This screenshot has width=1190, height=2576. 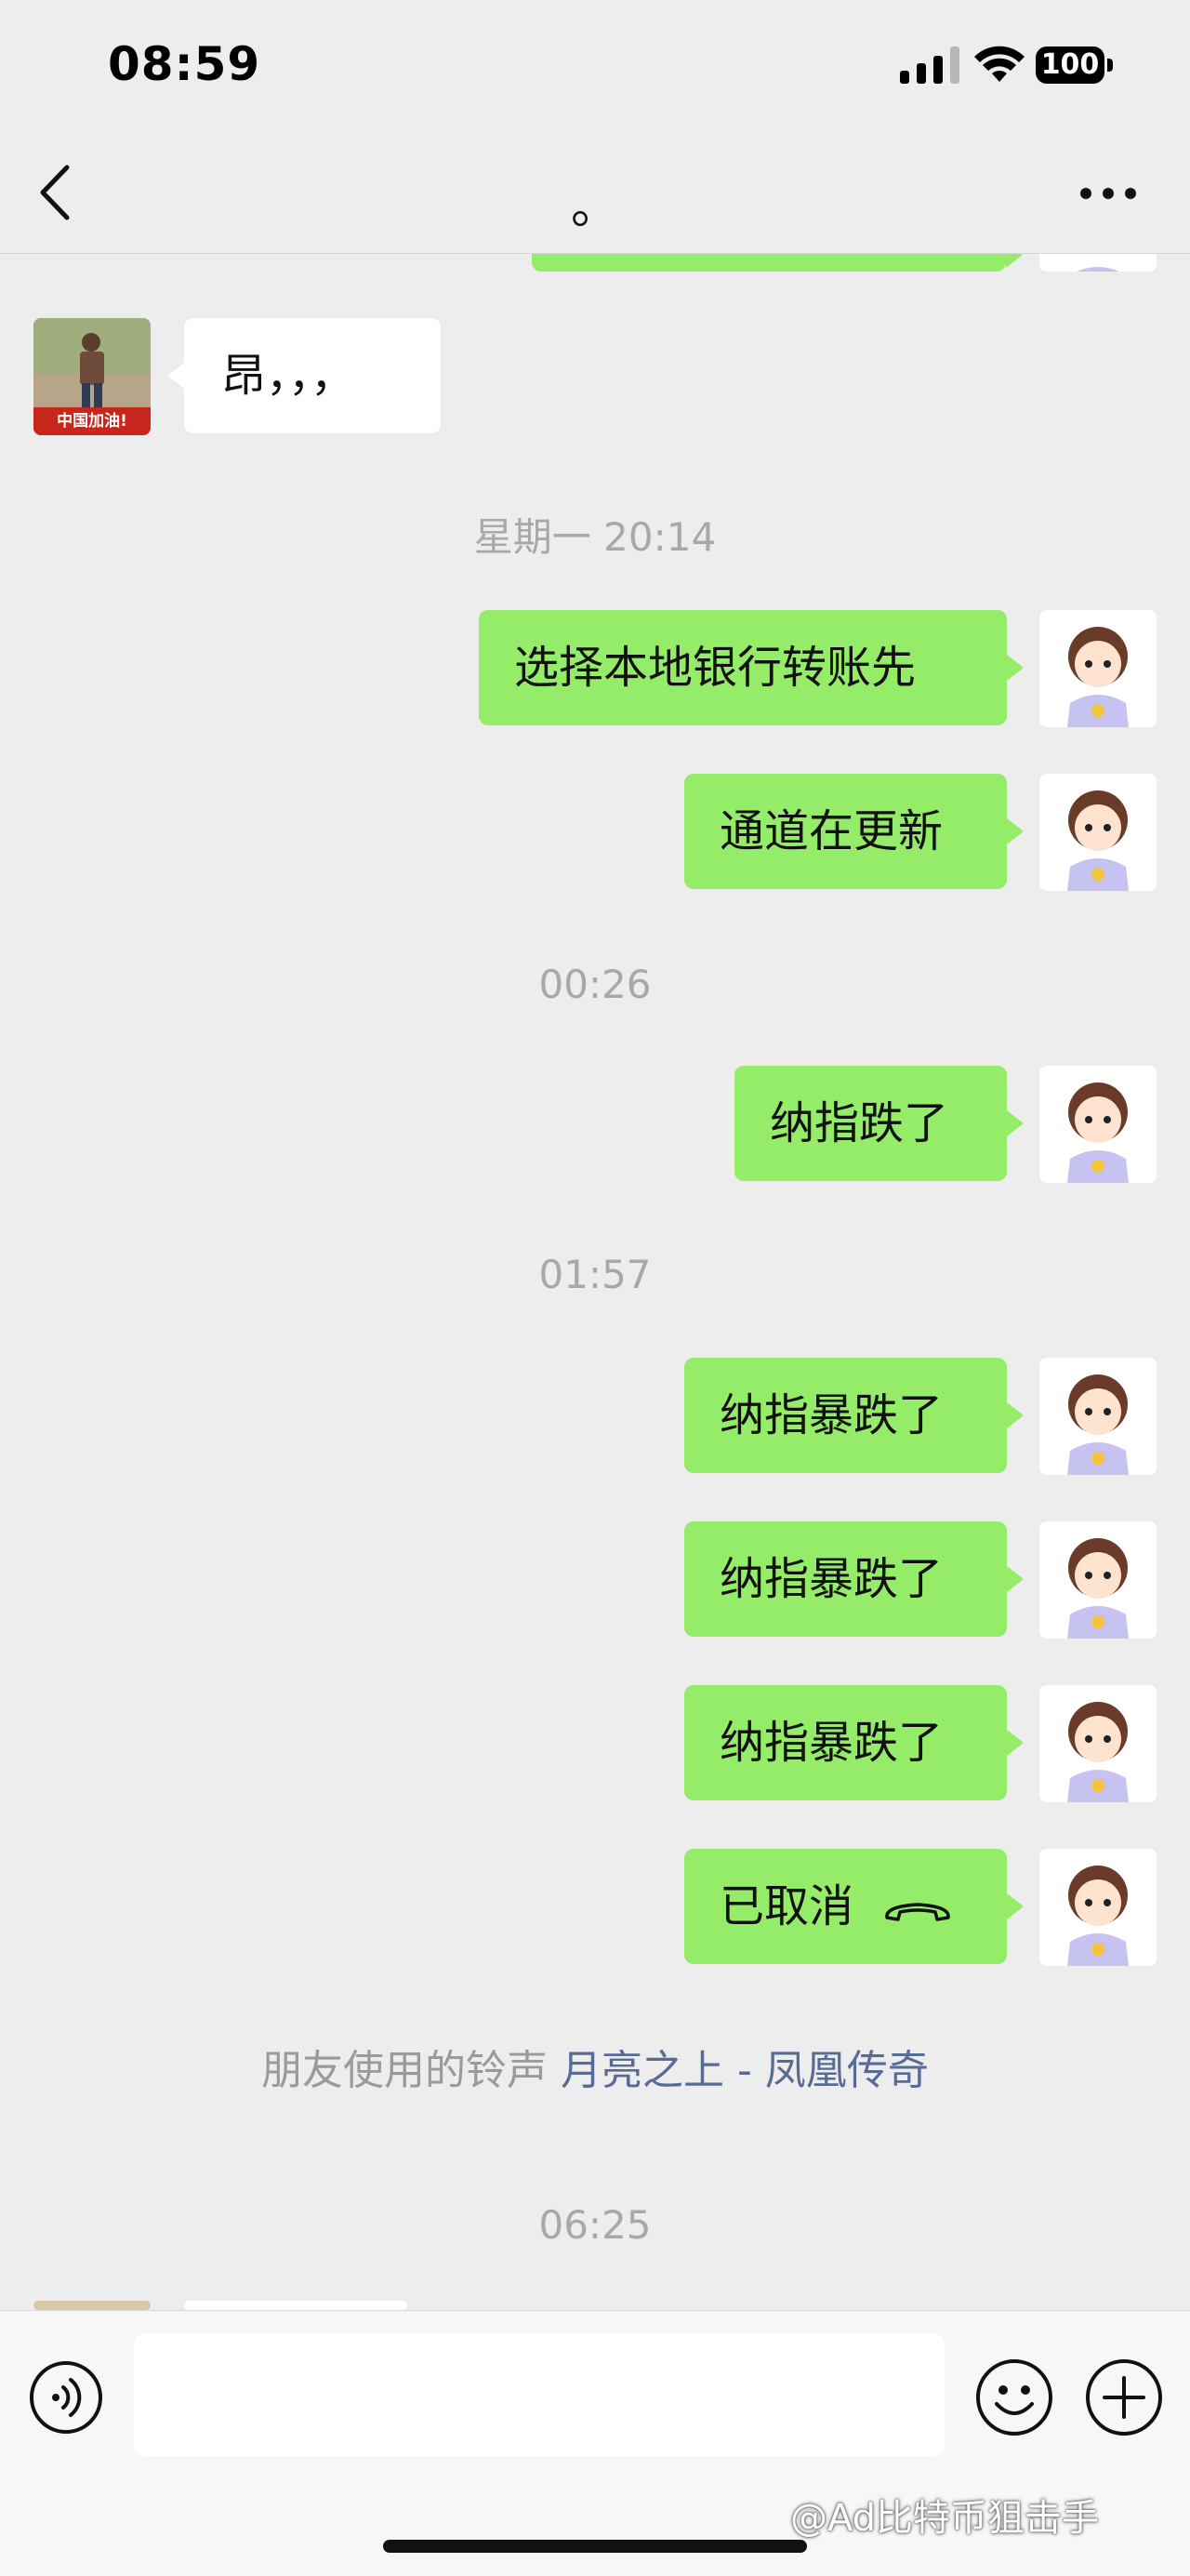 What do you see at coordinates (751, 667) in the screenshot?
I see `message-bubble: 选择本地银行转账先` at bounding box center [751, 667].